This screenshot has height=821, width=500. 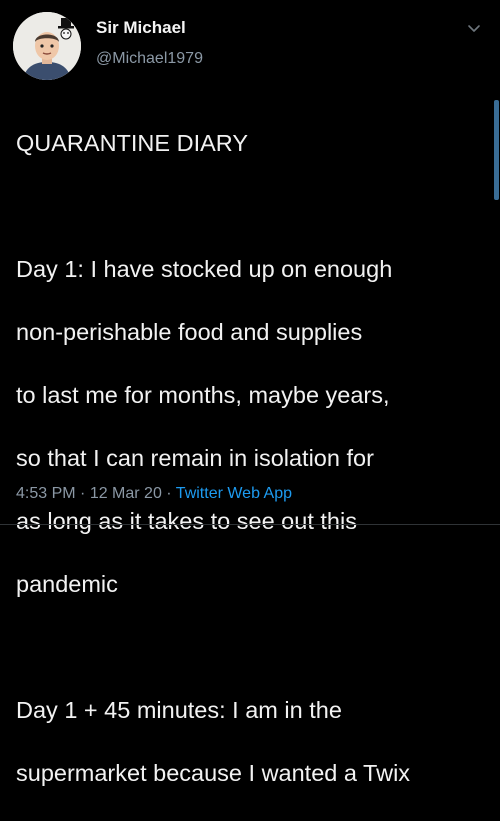 What do you see at coordinates (203, 394) in the screenshot?
I see `tweet-line: to last me for months, maybe years,` at bounding box center [203, 394].